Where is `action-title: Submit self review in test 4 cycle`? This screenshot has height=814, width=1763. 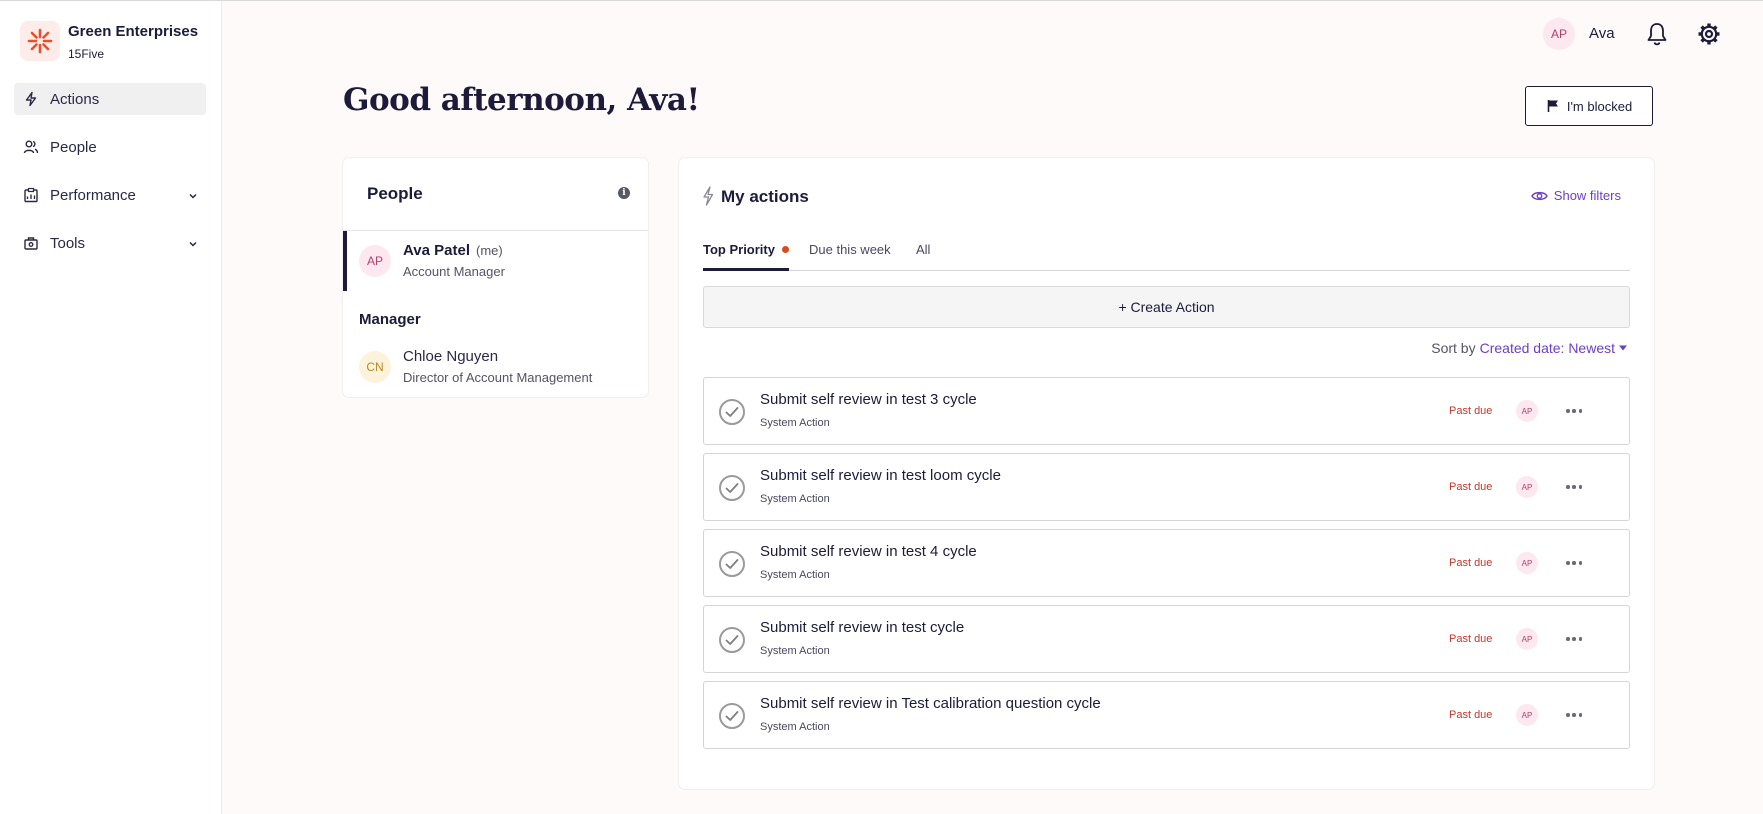 action-title: Submit self review in test 4 cycle is located at coordinates (868, 551).